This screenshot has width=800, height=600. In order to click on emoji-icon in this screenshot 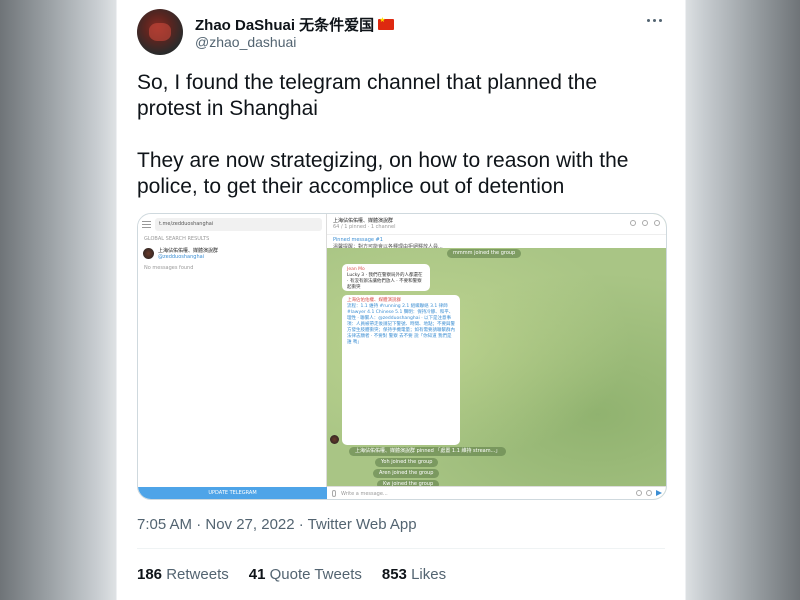, I will do `click(649, 493)`.